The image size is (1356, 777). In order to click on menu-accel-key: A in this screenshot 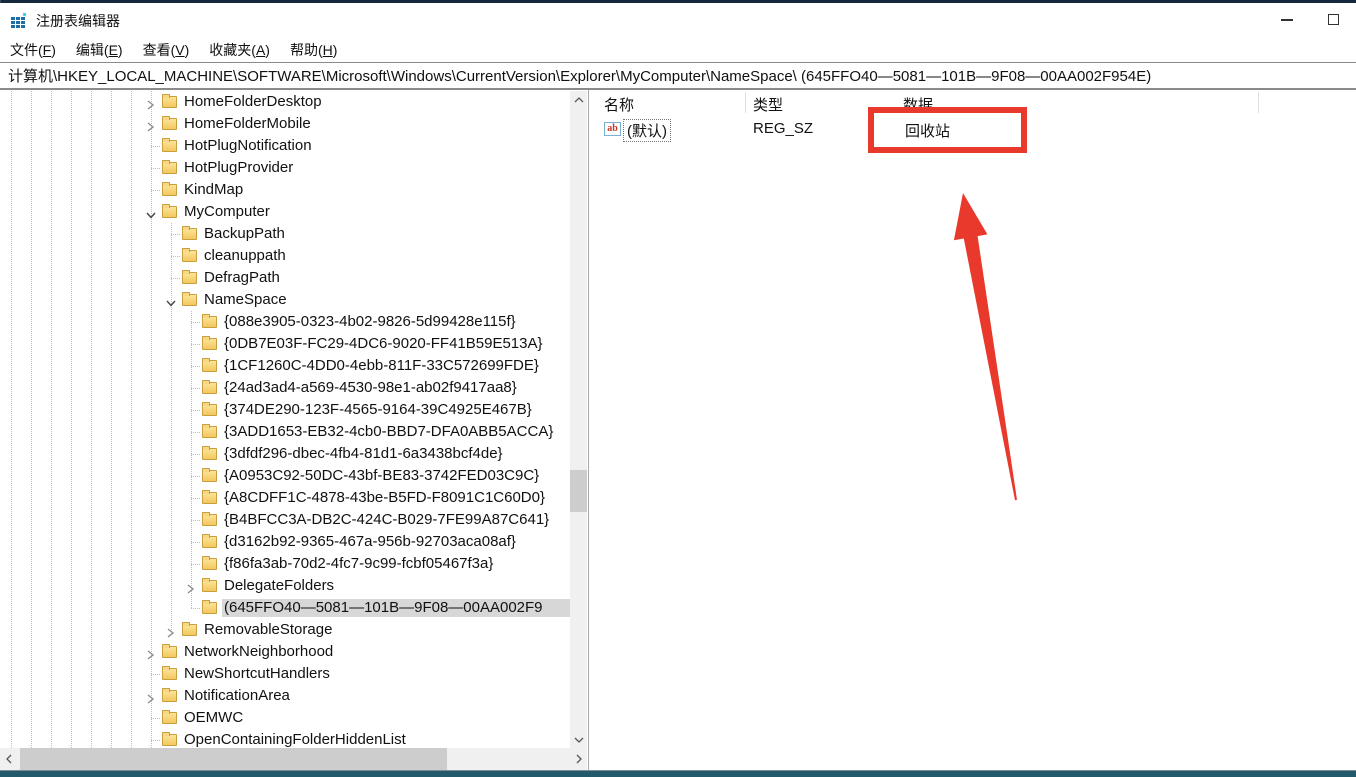, I will do `click(260, 50)`.